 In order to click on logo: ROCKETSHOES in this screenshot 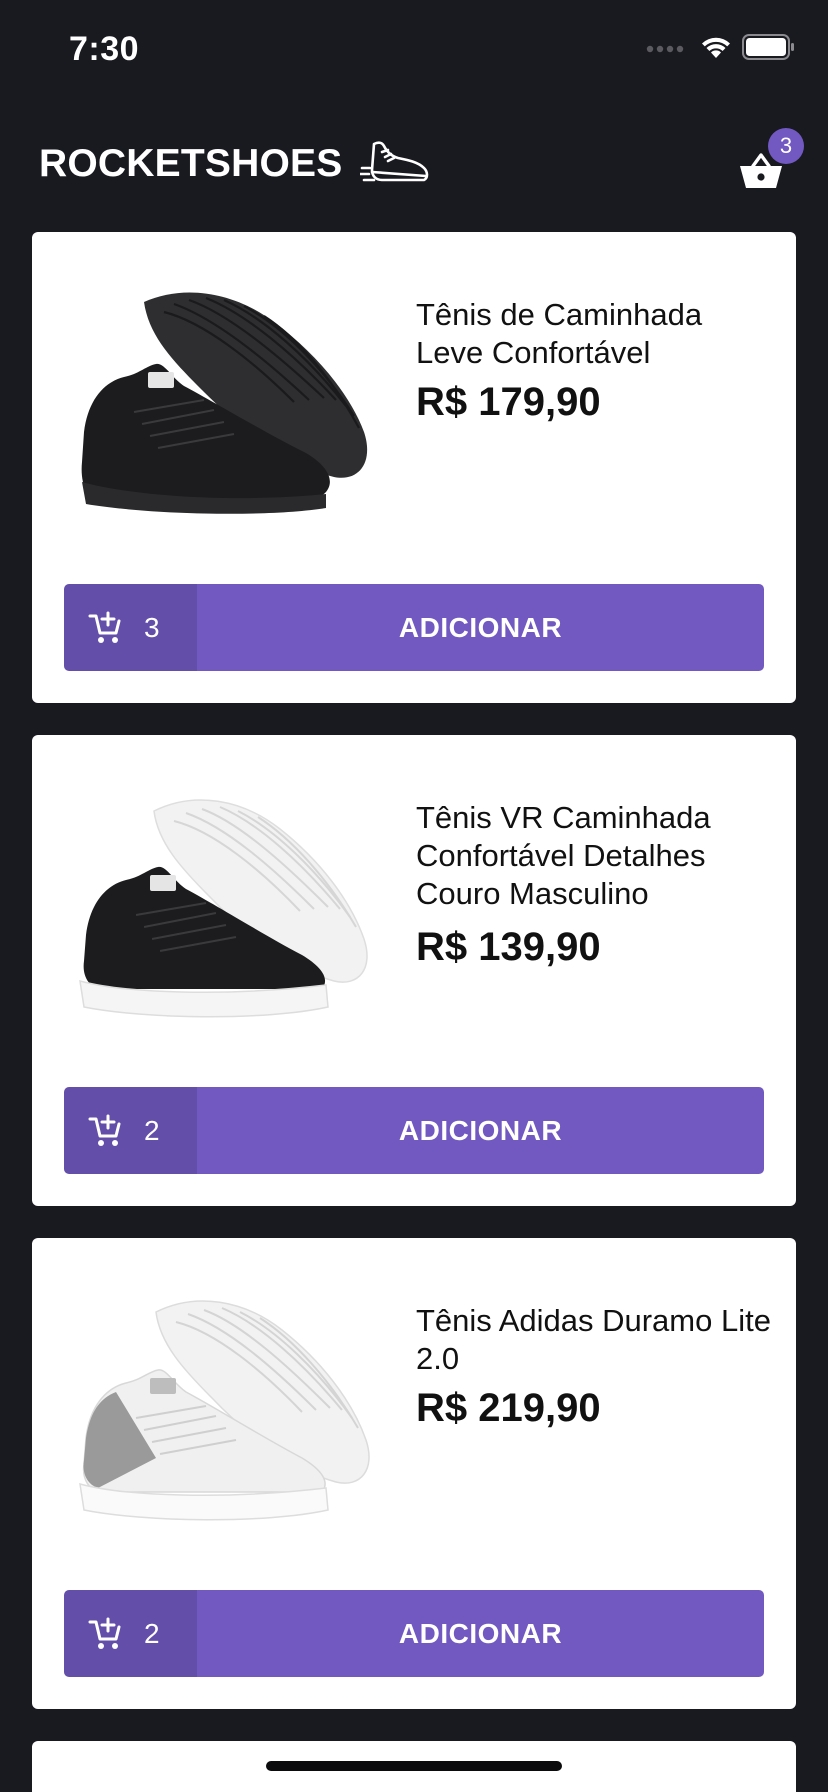, I will do `click(235, 164)`.